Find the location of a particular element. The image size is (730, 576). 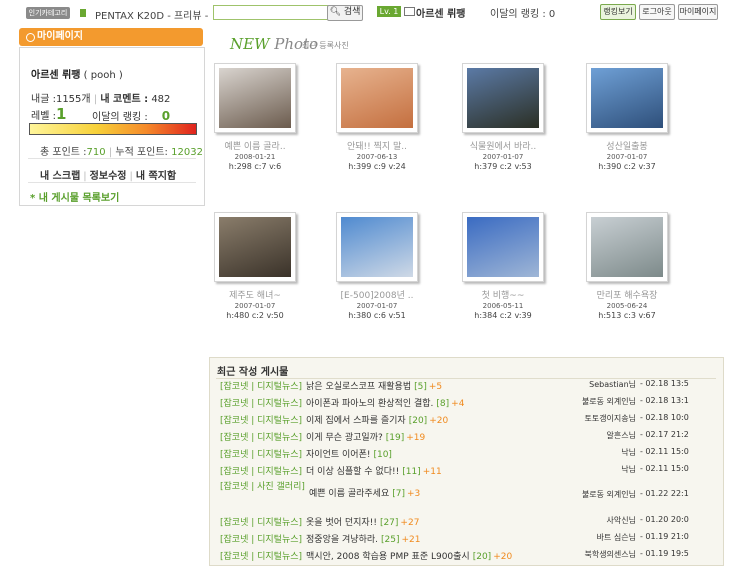

photo-stats: h:379 c:2 v:53 is located at coordinates (503, 166).